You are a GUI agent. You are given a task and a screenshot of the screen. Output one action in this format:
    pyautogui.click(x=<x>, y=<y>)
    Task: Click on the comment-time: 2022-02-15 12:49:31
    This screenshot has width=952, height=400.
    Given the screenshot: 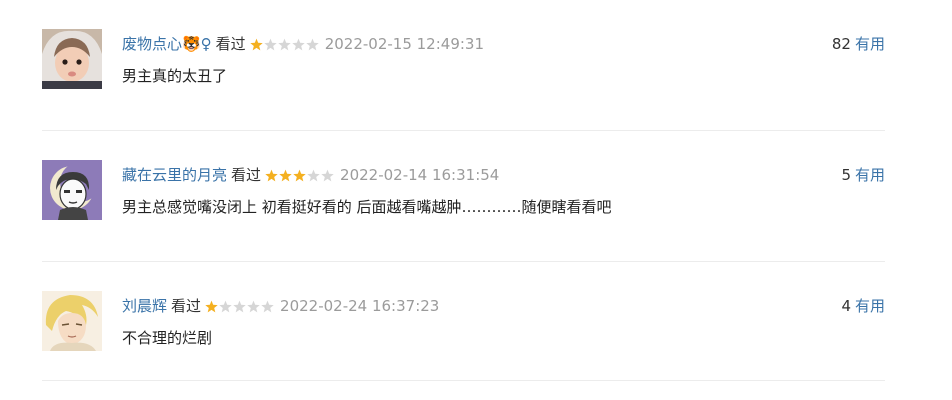 What is the action you would take?
    pyautogui.click(x=404, y=44)
    